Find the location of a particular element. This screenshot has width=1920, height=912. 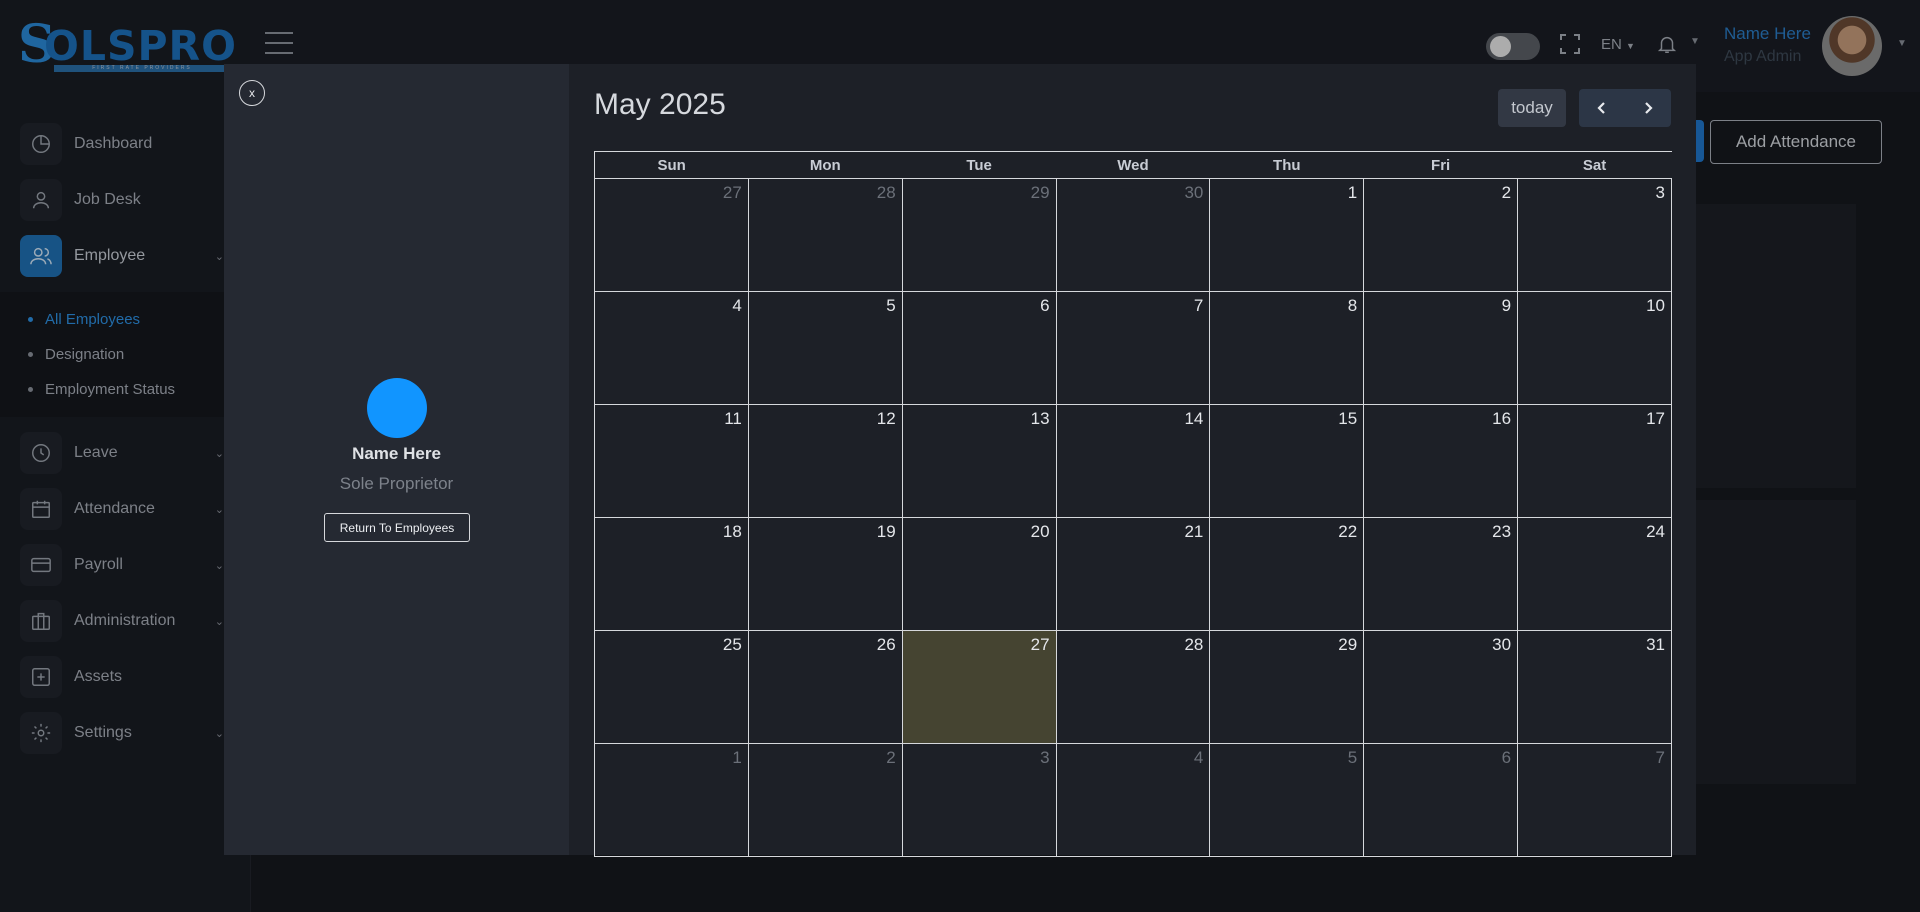

calendar-week-row: 27 28 29 30 1 2 3 is located at coordinates (1133, 235).